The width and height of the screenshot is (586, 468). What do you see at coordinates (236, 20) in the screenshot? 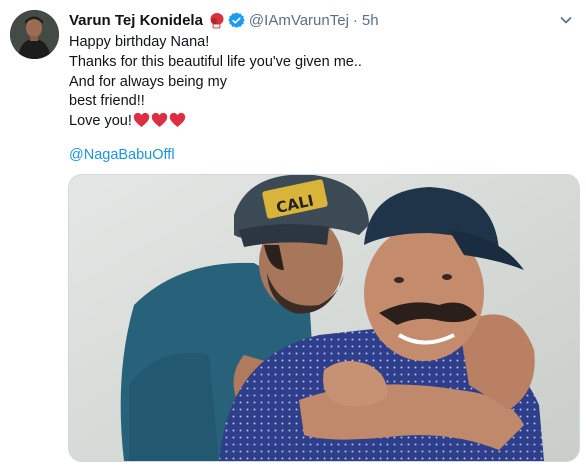
I see `verified-badge-icon` at bounding box center [236, 20].